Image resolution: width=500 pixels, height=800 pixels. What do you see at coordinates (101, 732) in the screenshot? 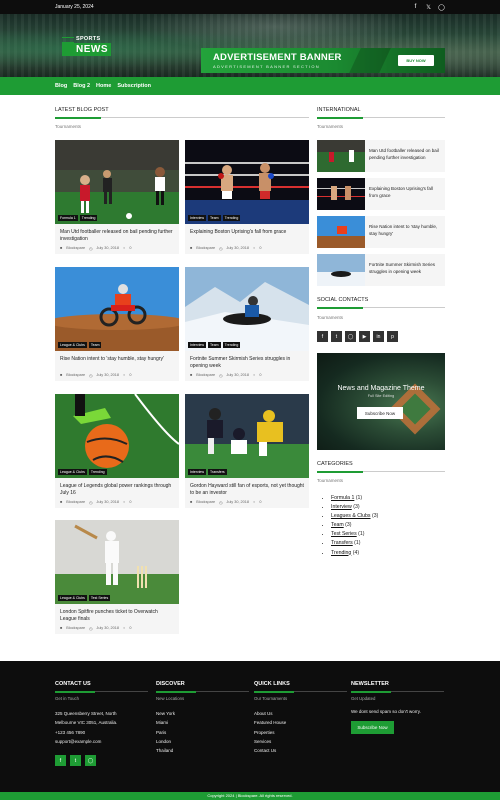
I see `phone-number: +123 456 7890` at bounding box center [101, 732].